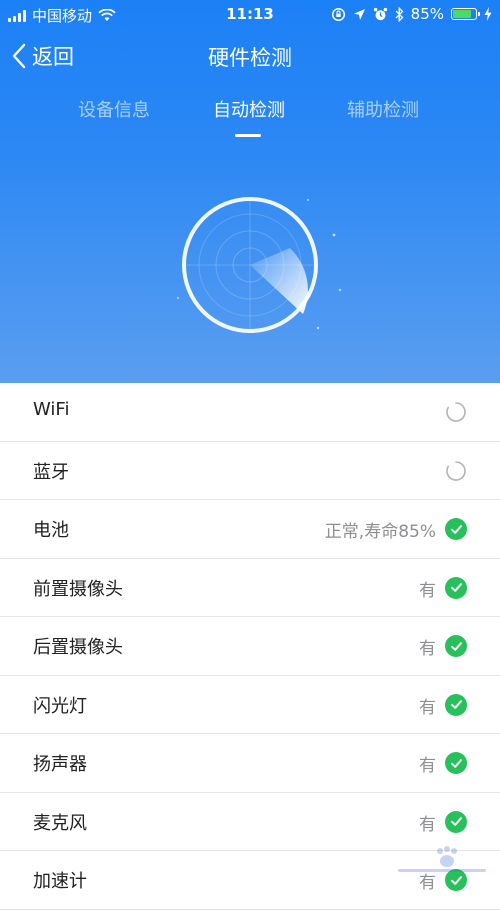  I want to click on item-status: 正常,寿命85%, so click(380, 532).